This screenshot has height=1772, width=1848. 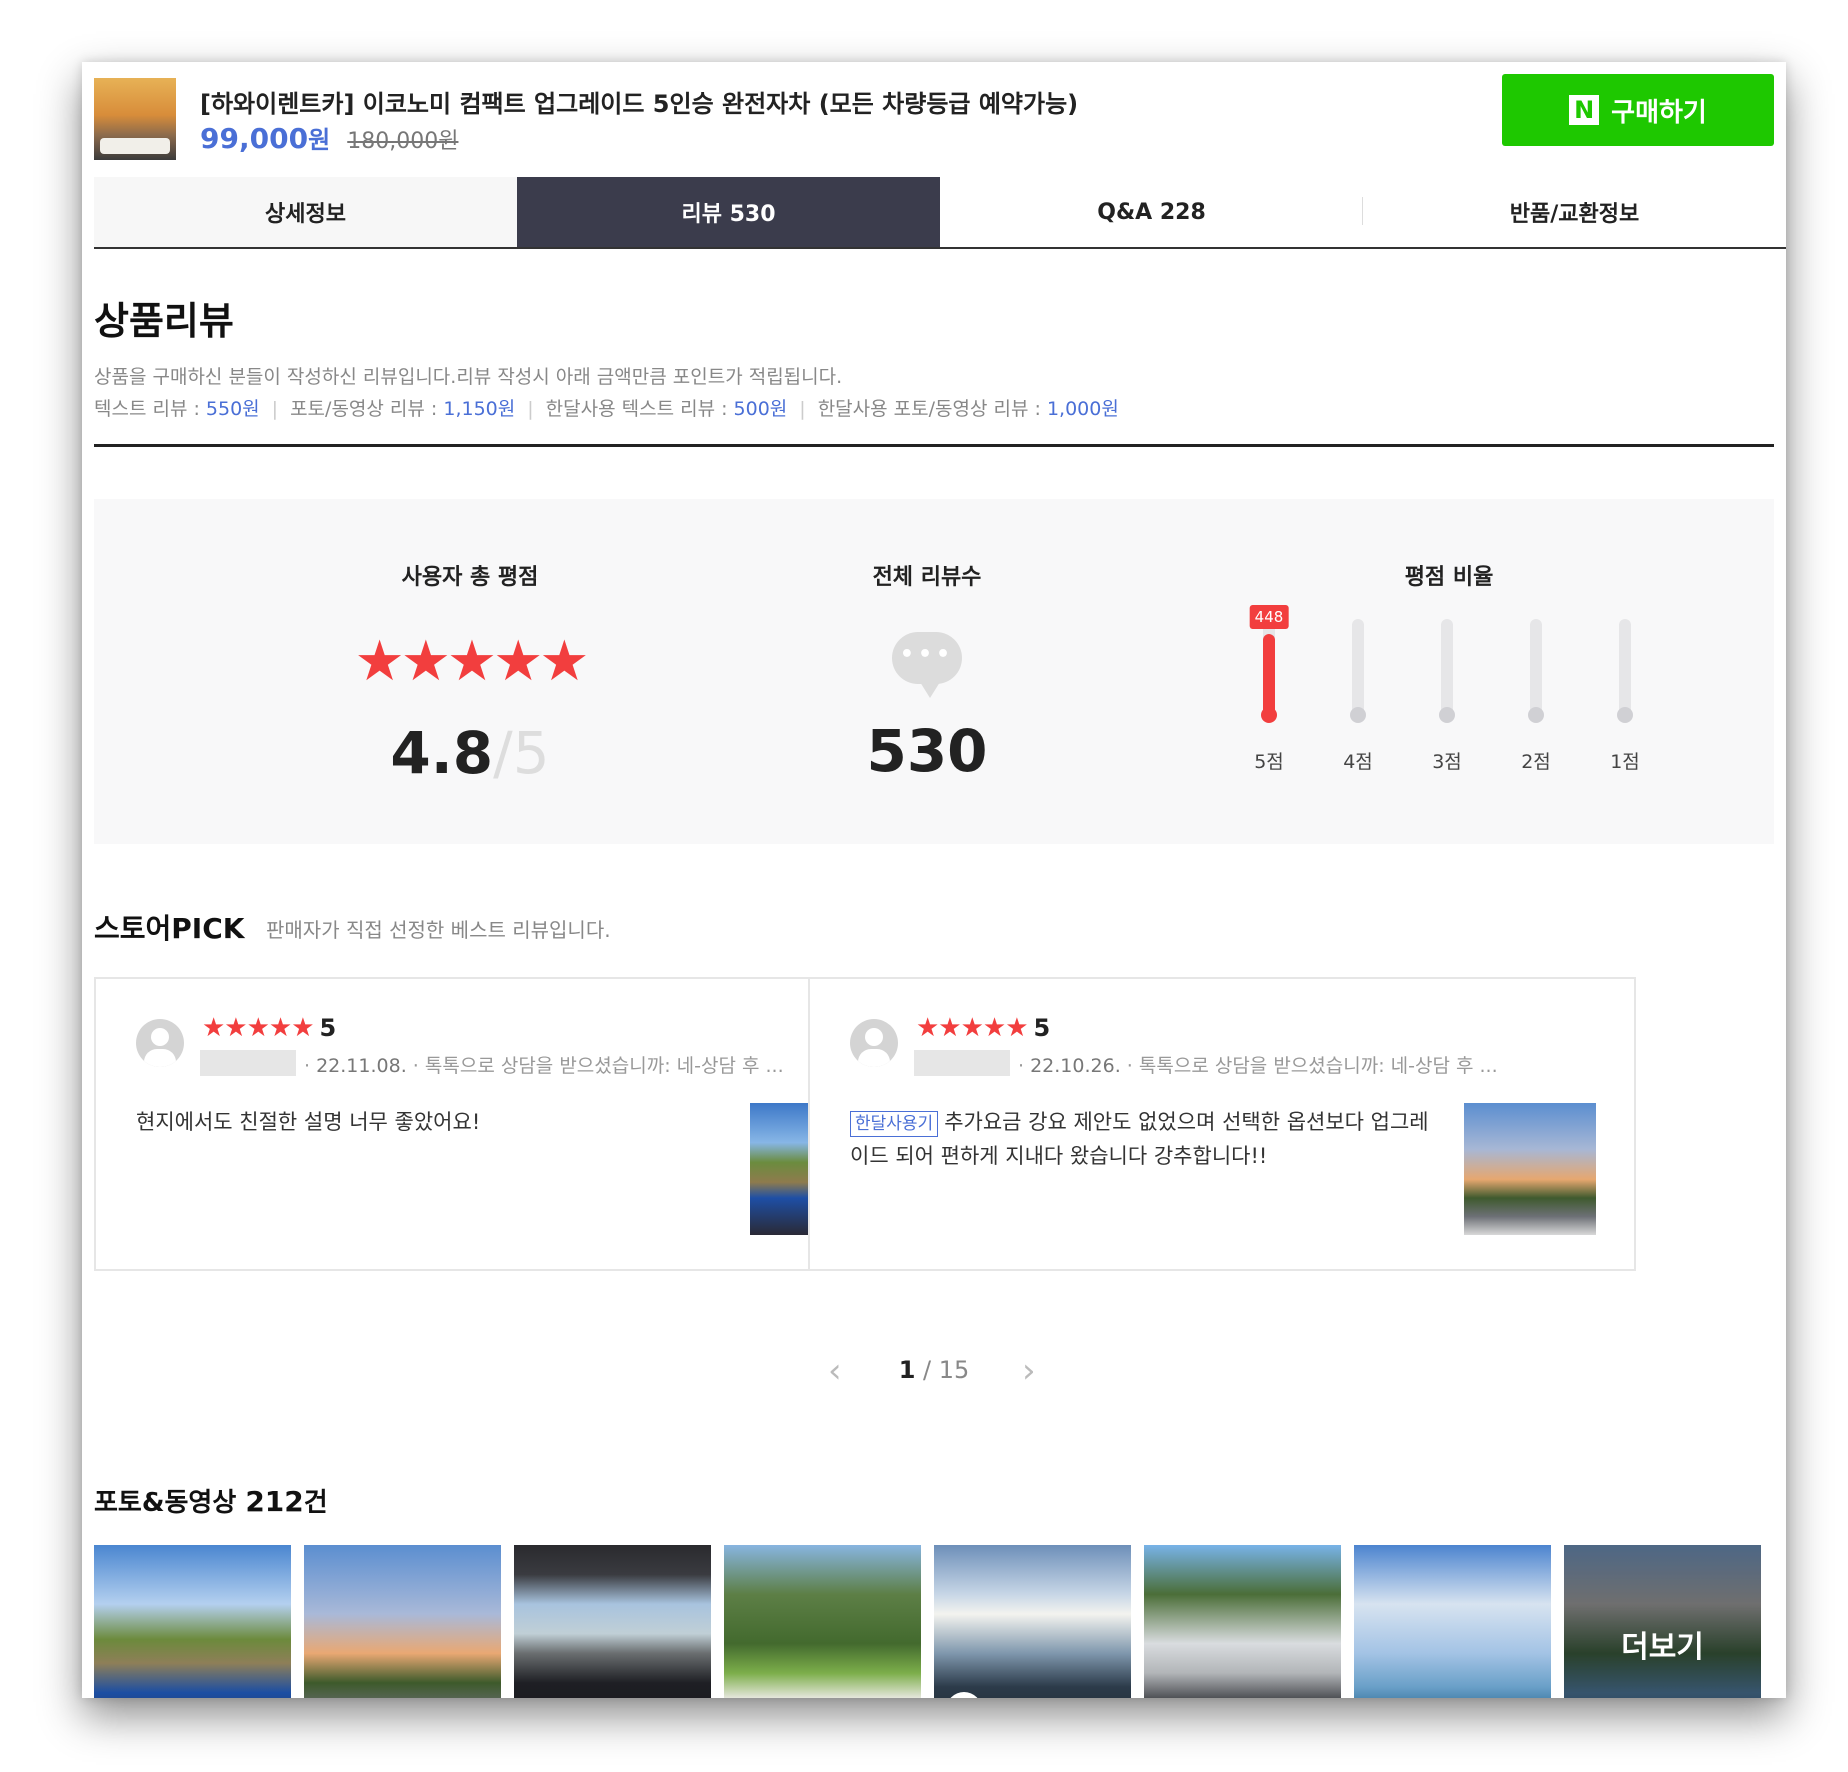 I want to click on store-pick-description: 판매자가 직접 선정한 베스트 리뷰입니다., so click(x=438, y=930).